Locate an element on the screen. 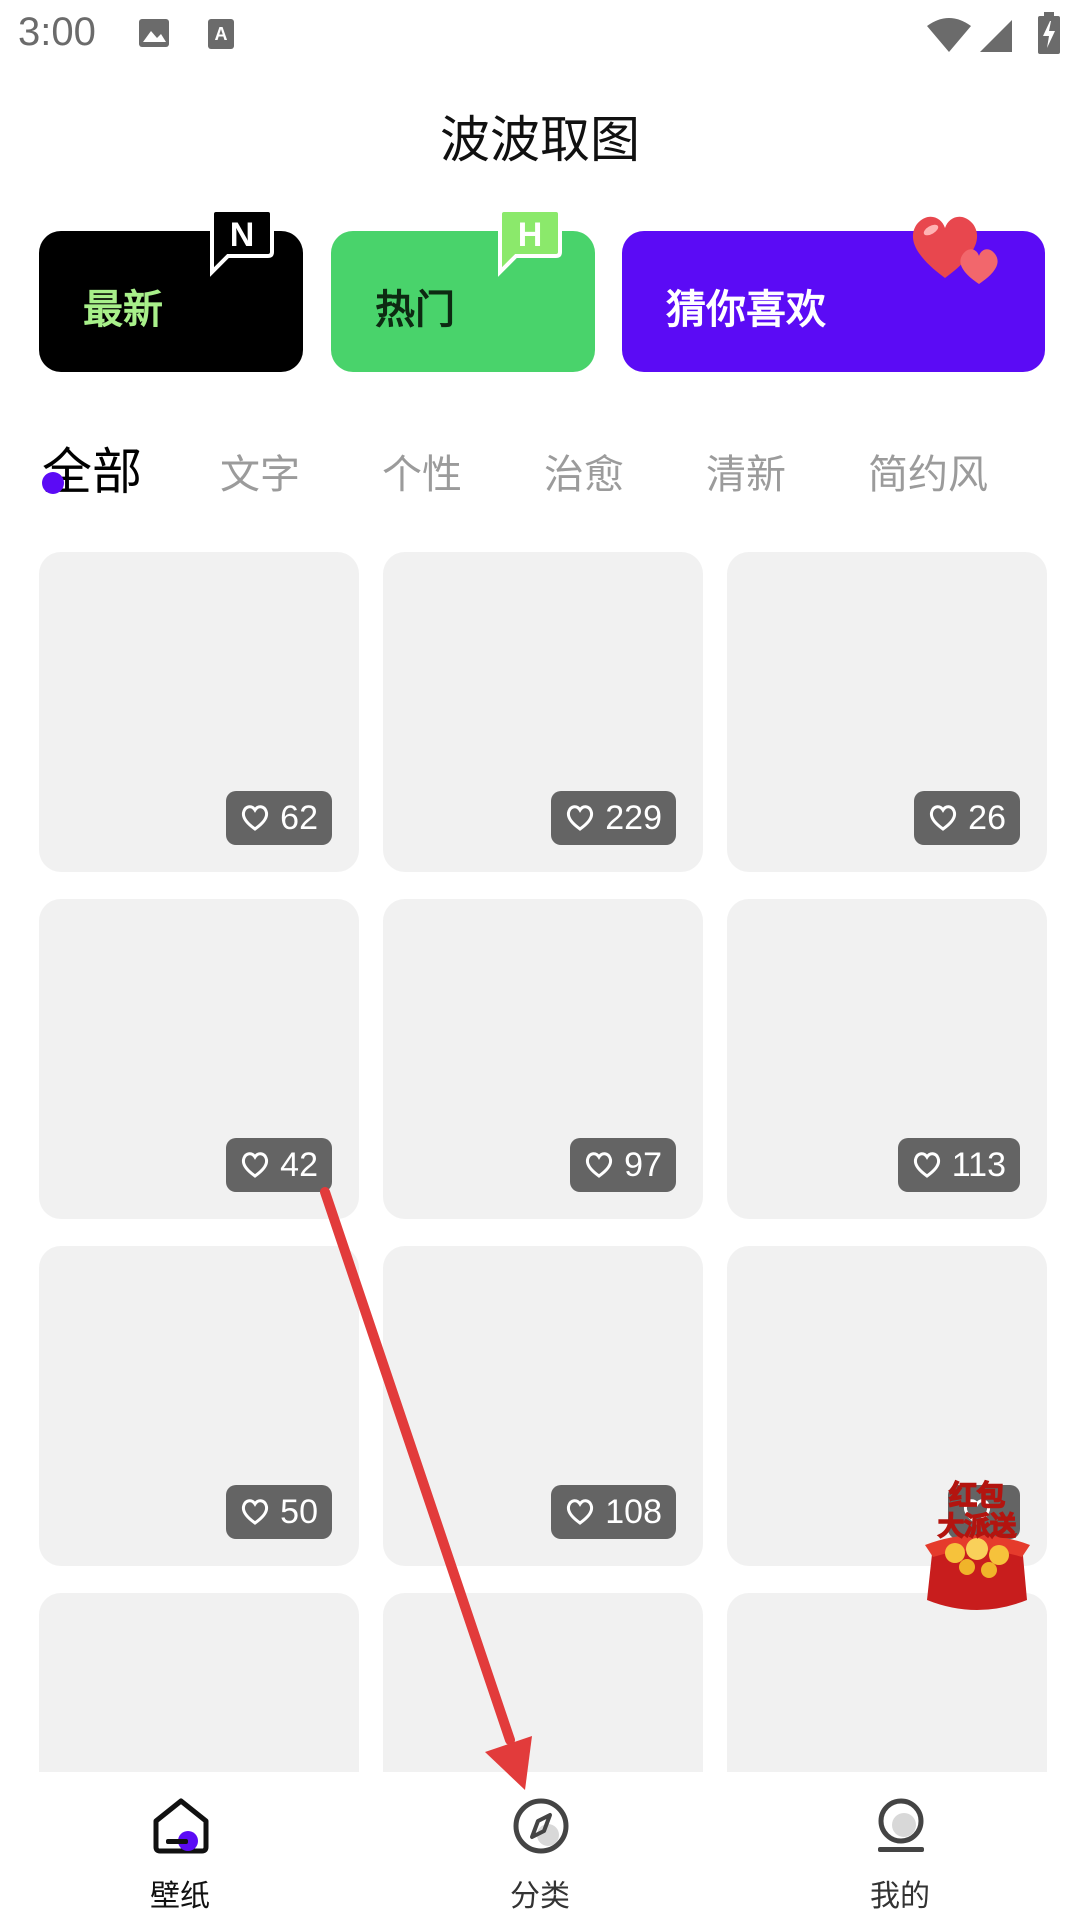 This screenshot has width=1080, height=1920. tab-healing: 治愈 is located at coordinates (584, 471).